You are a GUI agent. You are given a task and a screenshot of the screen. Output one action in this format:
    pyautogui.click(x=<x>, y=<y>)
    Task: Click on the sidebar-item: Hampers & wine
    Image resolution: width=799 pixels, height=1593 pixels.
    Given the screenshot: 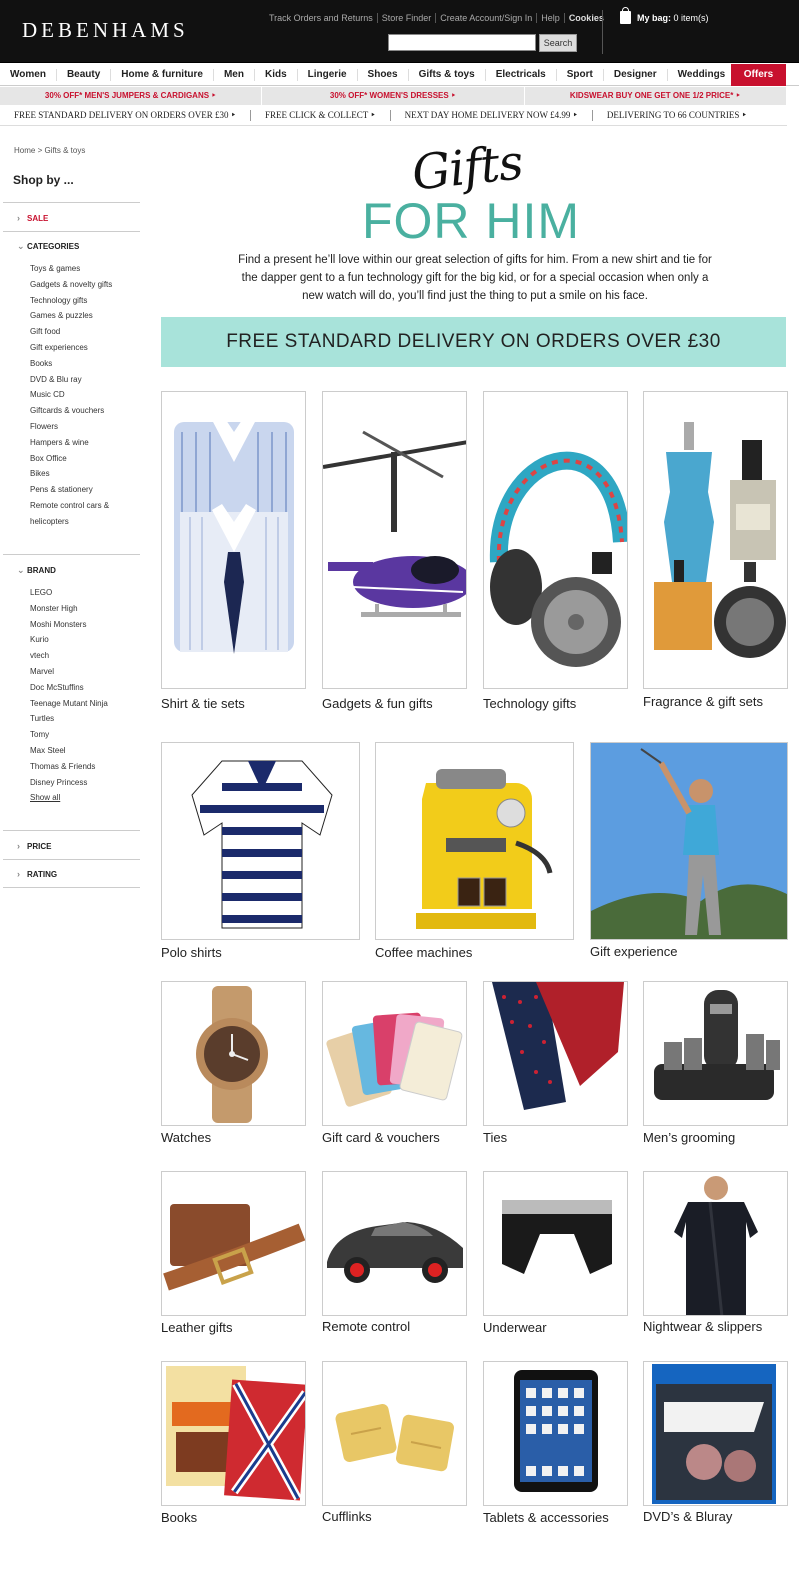 What is the action you would take?
    pyautogui.click(x=71, y=445)
    